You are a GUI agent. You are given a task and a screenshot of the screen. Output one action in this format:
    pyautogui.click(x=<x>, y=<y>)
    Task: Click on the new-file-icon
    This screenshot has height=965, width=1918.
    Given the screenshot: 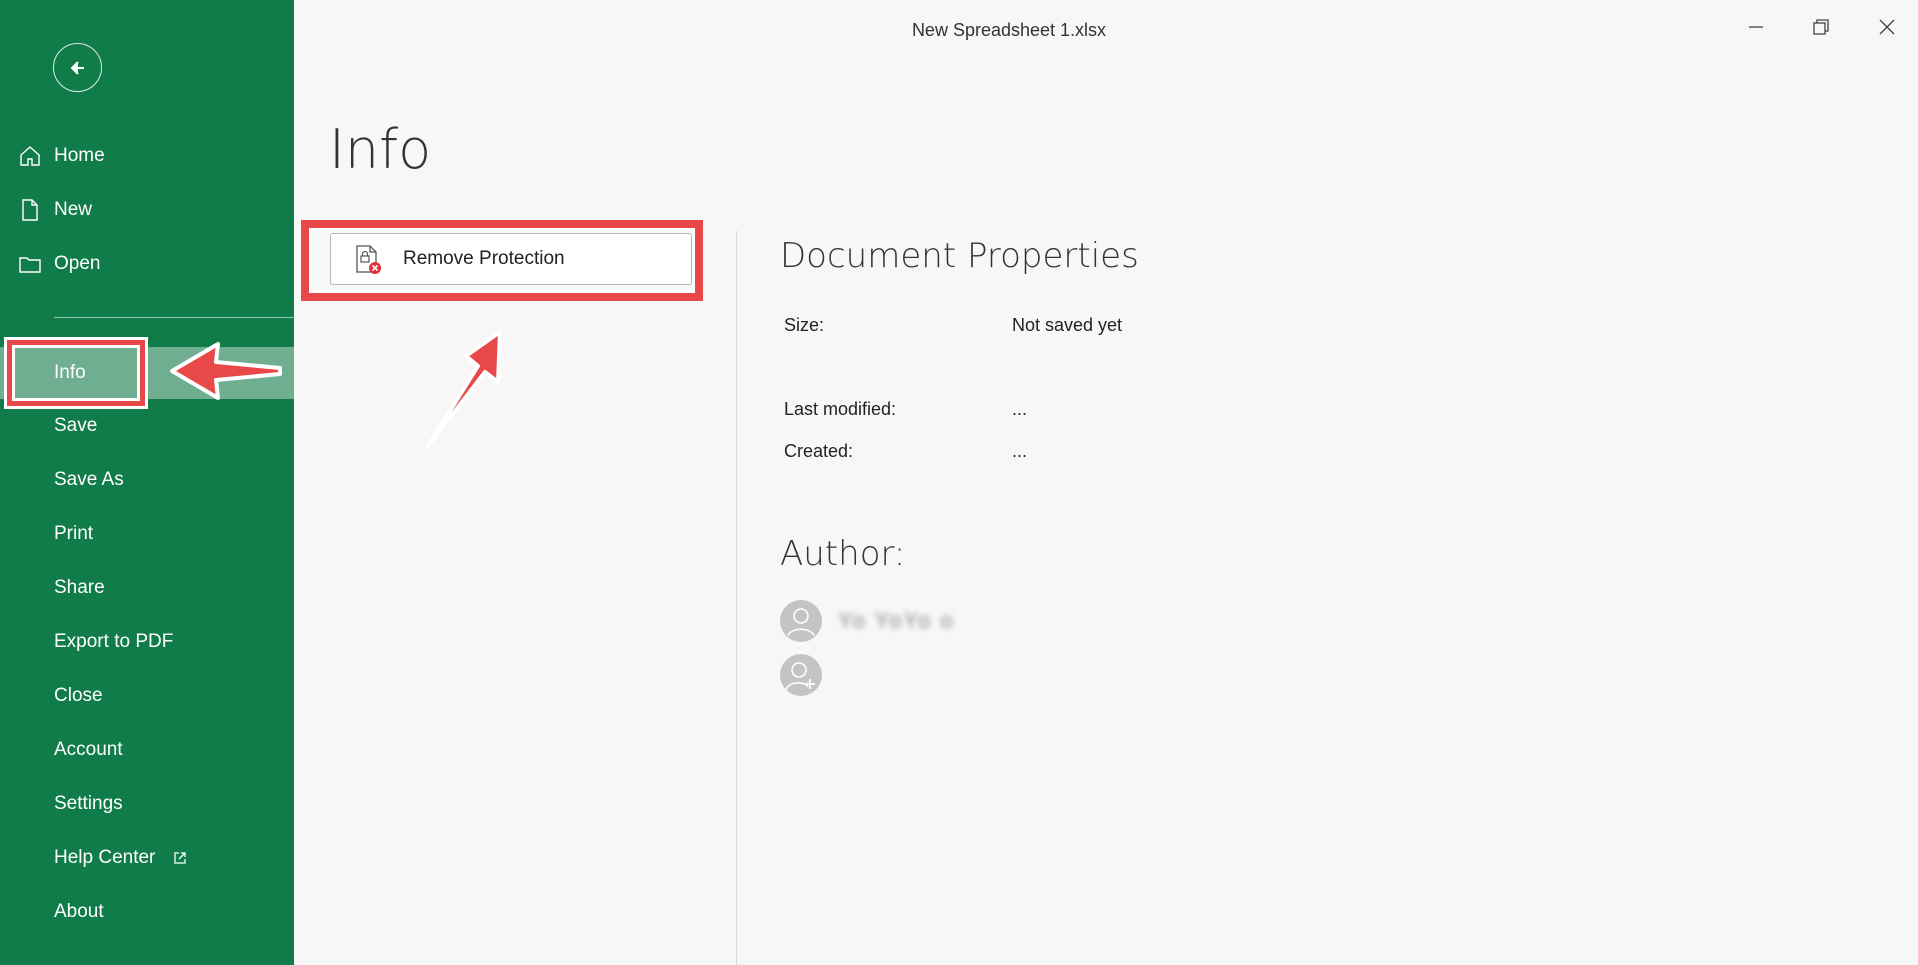 What is the action you would take?
    pyautogui.click(x=30, y=210)
    